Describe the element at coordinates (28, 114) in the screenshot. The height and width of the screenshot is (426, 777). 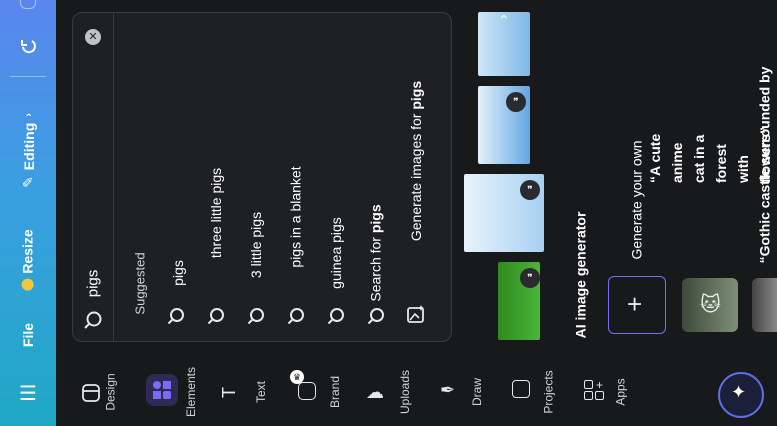
I see `chevron-down-icon: ›` at that location.